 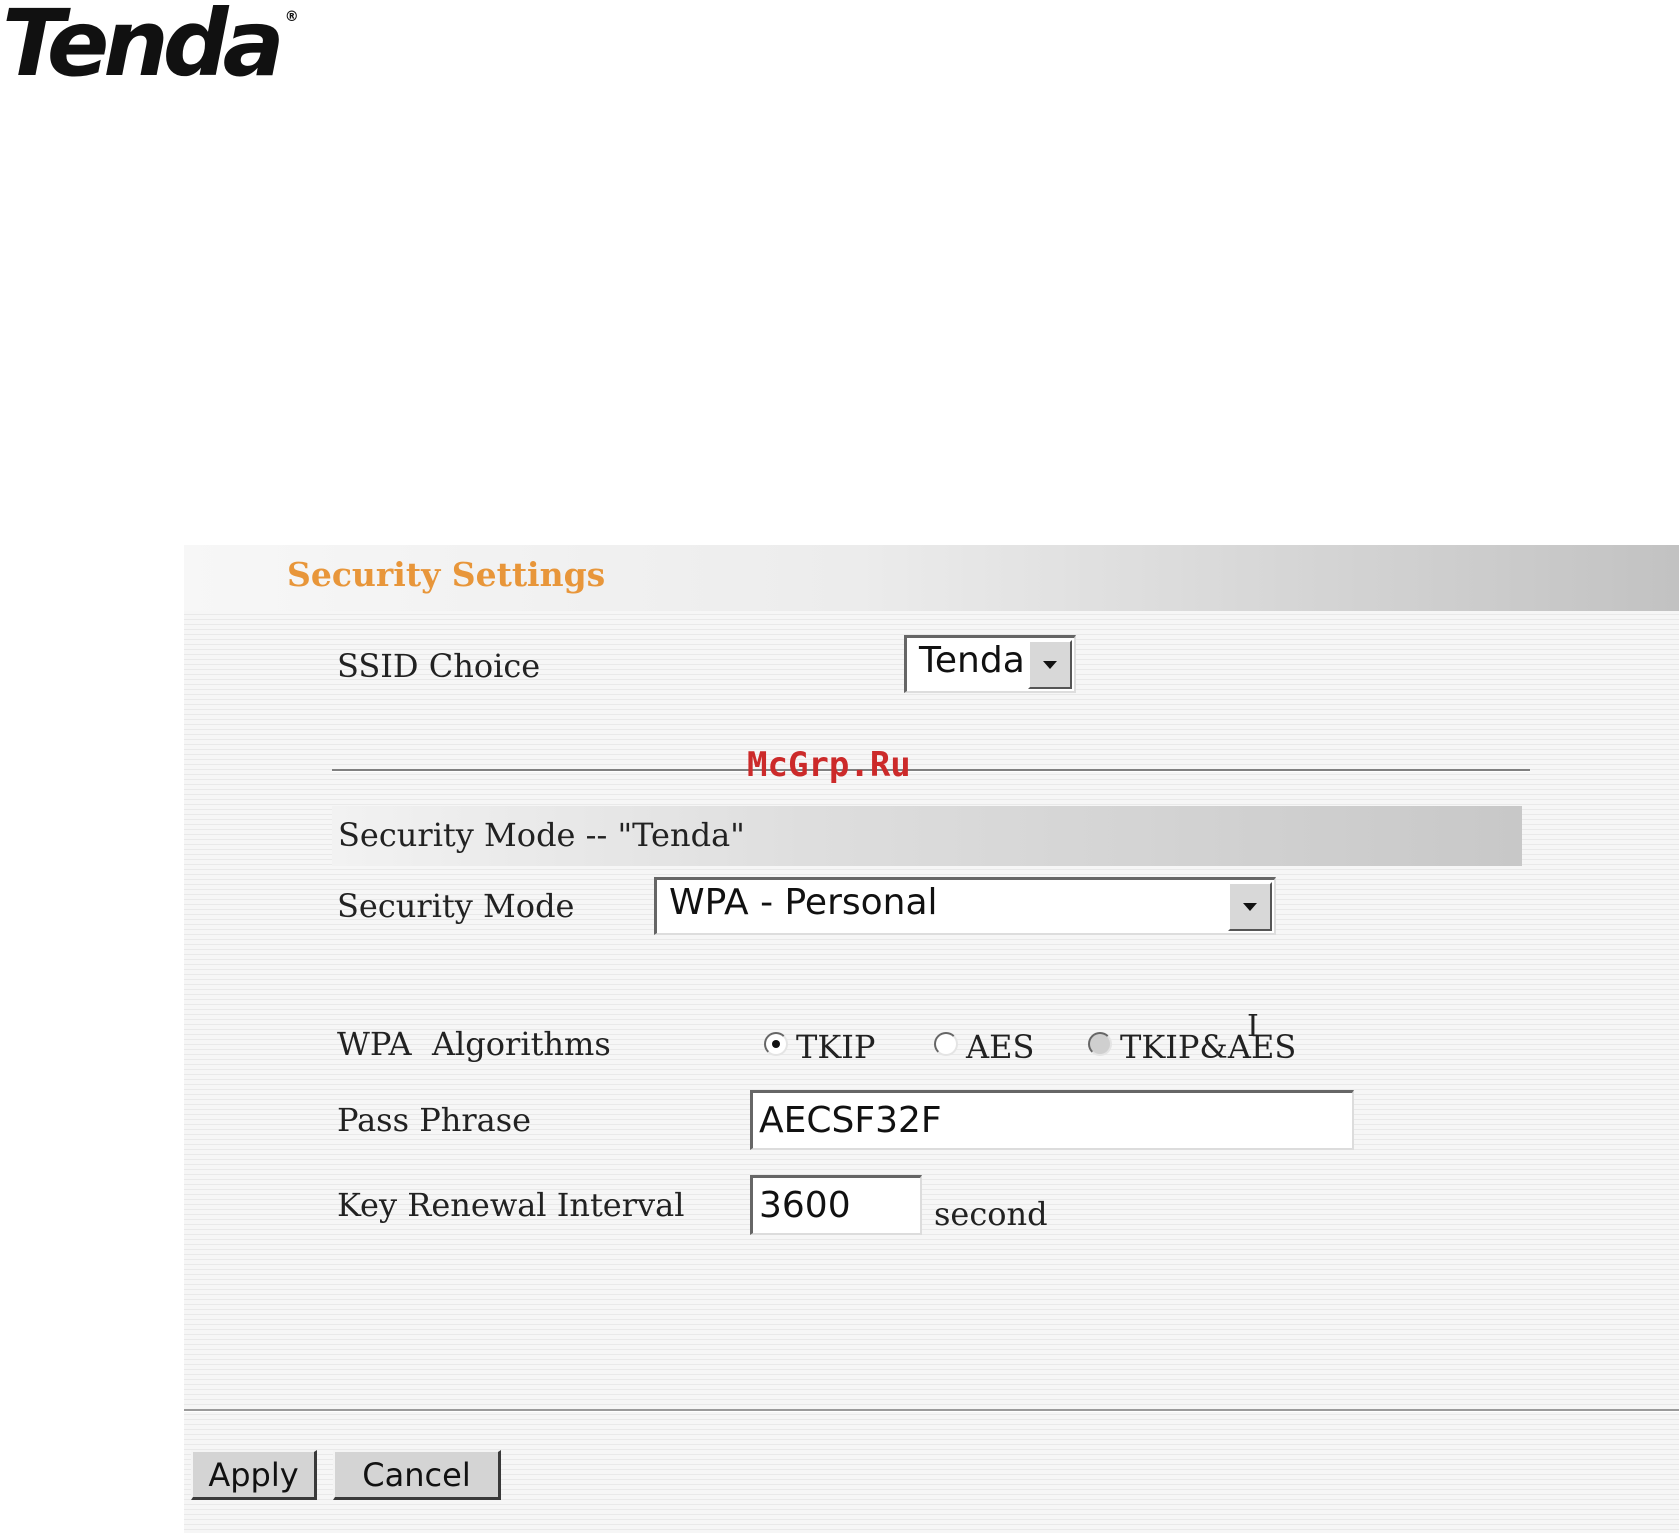 What do you see at coordinates (776, 1044) in the screenshot?
I see `radio-tkip-indicator` at bounding box center [776, 1044].